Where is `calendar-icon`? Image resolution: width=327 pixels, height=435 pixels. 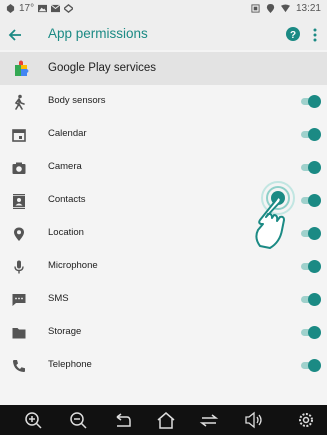
calendar-icon is located at coordinates (19, 135).